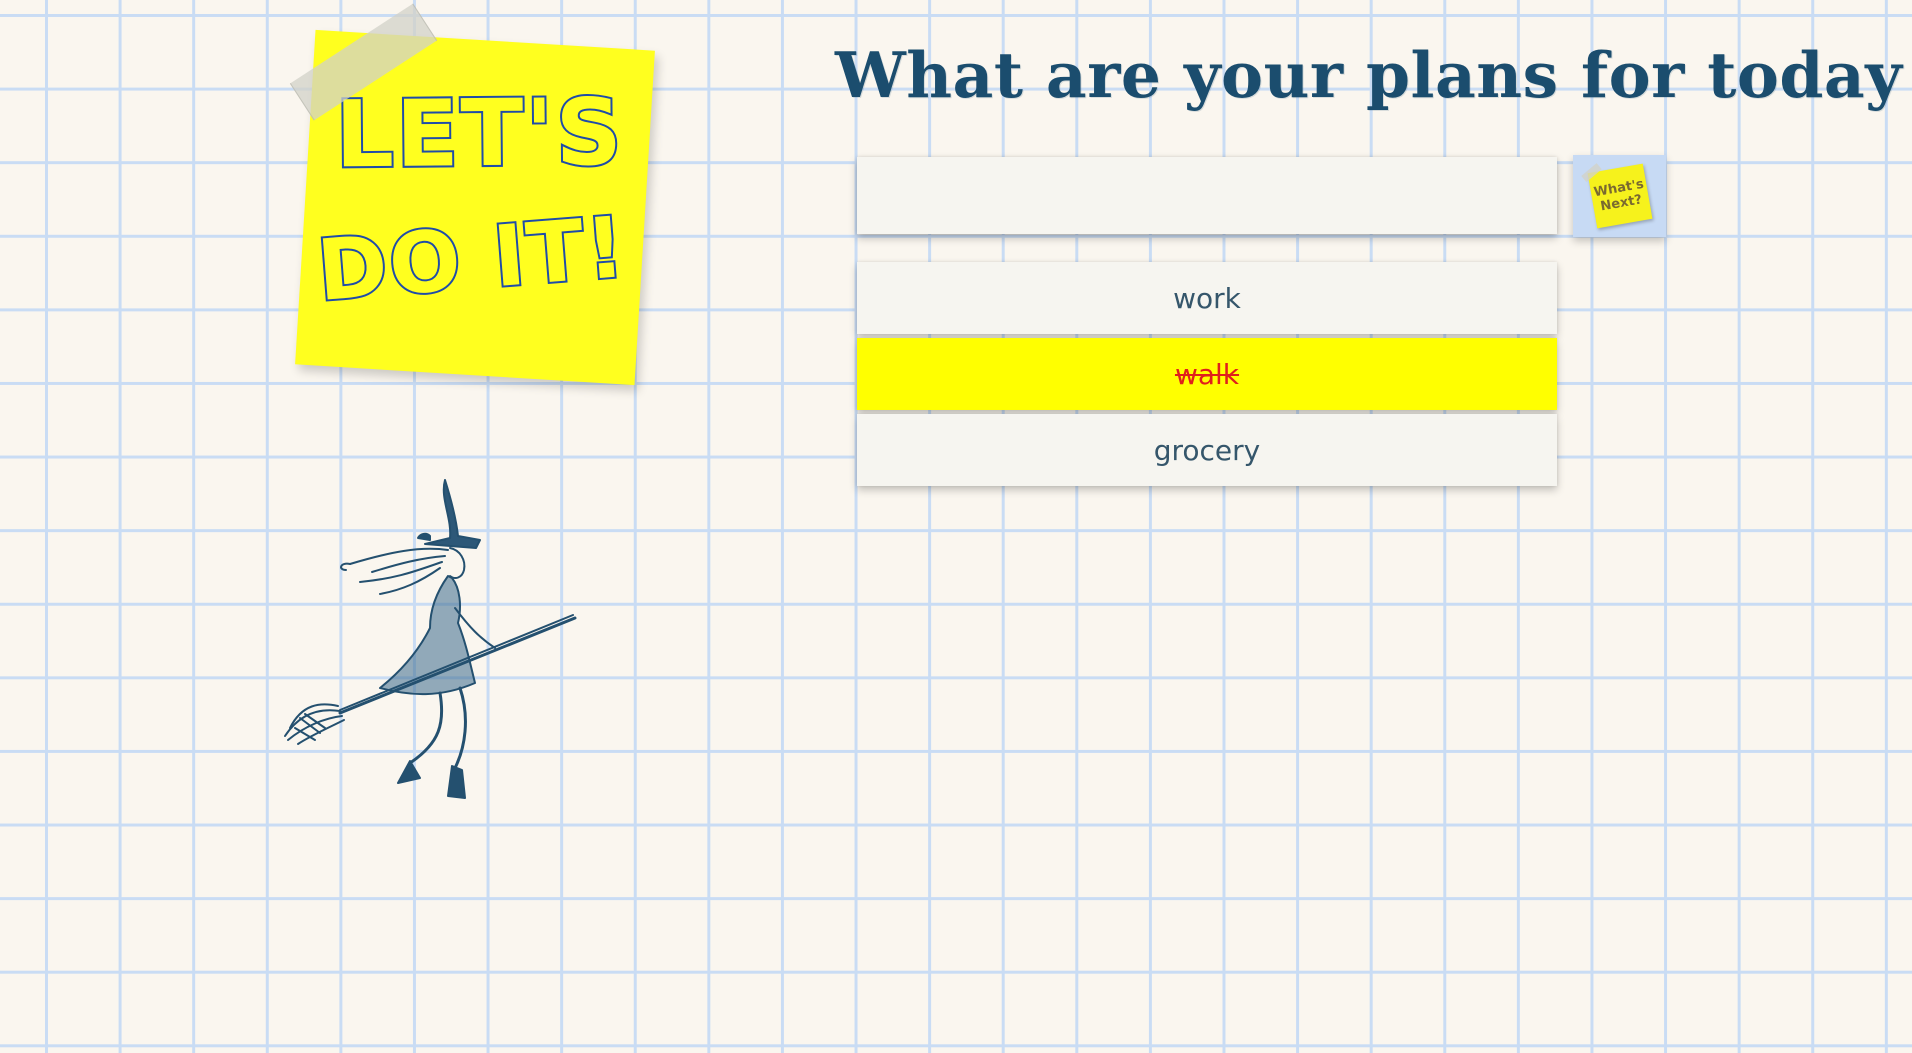  I want to click on task-item-work: work, so click(1207, 298).